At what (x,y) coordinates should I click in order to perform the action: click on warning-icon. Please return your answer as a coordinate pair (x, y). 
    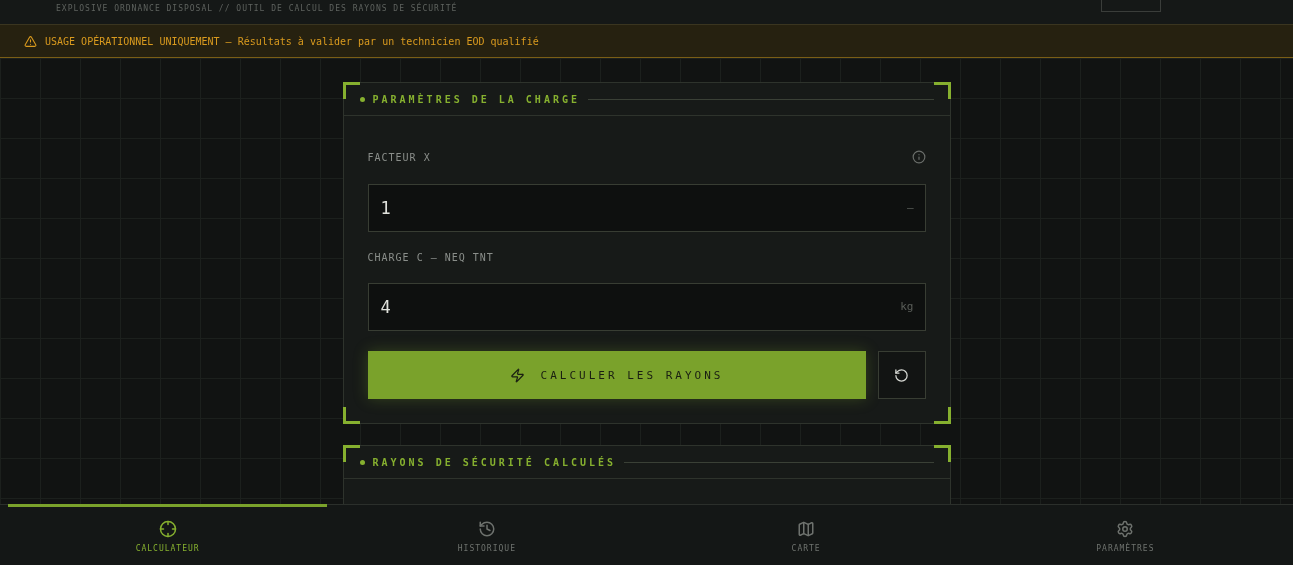
    Looking at the image, I should click on (30, 41).